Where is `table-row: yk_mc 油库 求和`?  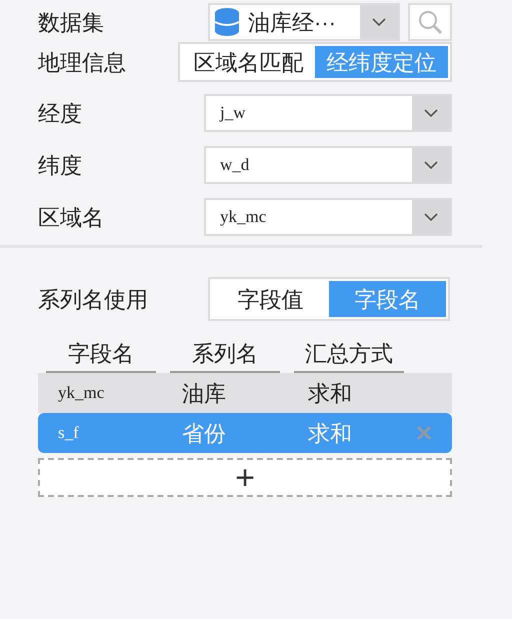
table-row: yk_mc 油库 求和 is located at coordinates (245, 393).